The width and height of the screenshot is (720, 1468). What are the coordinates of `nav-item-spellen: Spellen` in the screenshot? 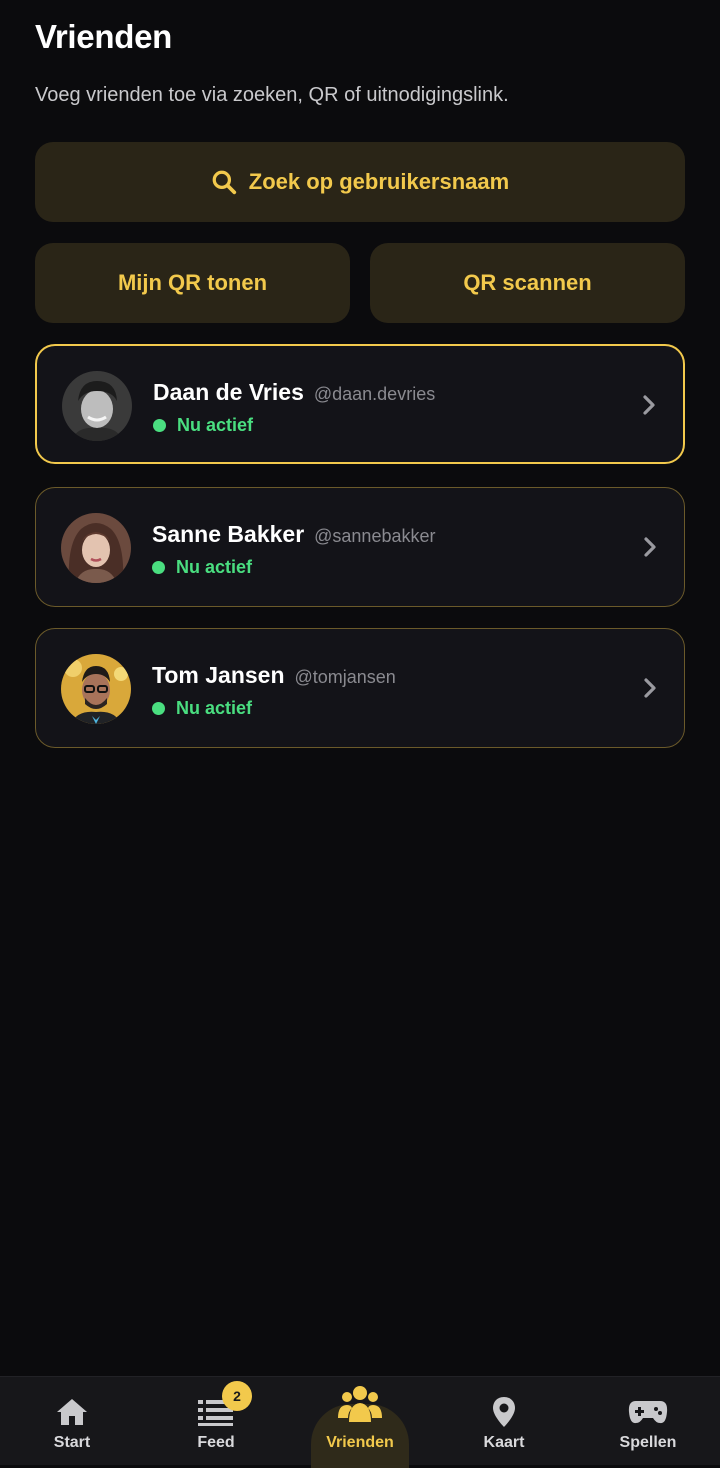 It's located at (648, 1421).